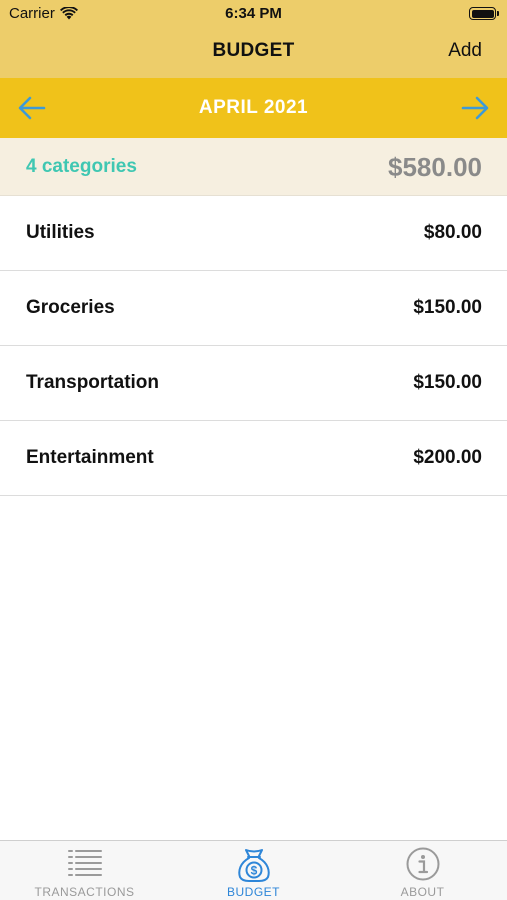 The height and width of the screenshot is (900, 507). What do you see at coordinates (253, 233) in the screenshot?
I see `category-row-utilities: Utilities $80.00` at bounding box center [253, 233].